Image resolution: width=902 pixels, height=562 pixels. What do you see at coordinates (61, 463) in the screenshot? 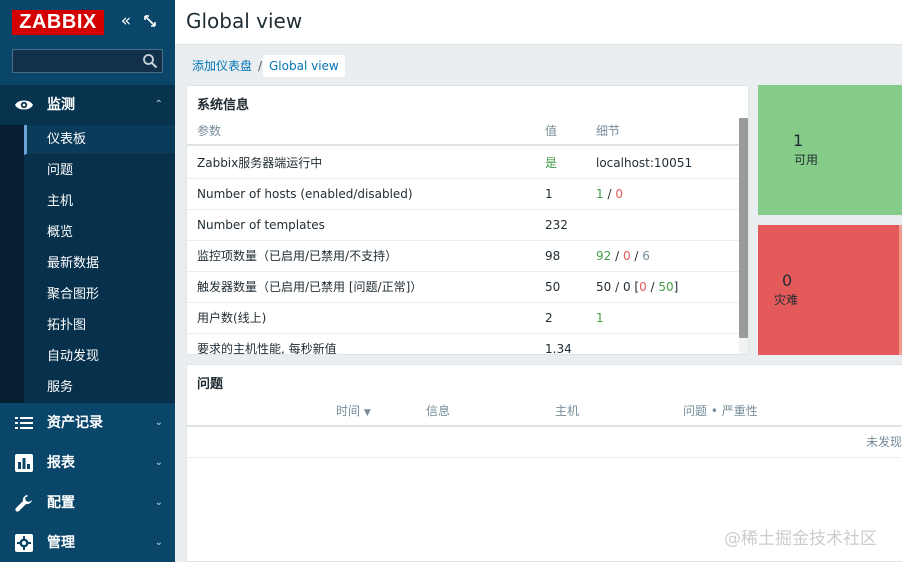
I see `nav-section-label: 报表` at bounding box center [61, 463].